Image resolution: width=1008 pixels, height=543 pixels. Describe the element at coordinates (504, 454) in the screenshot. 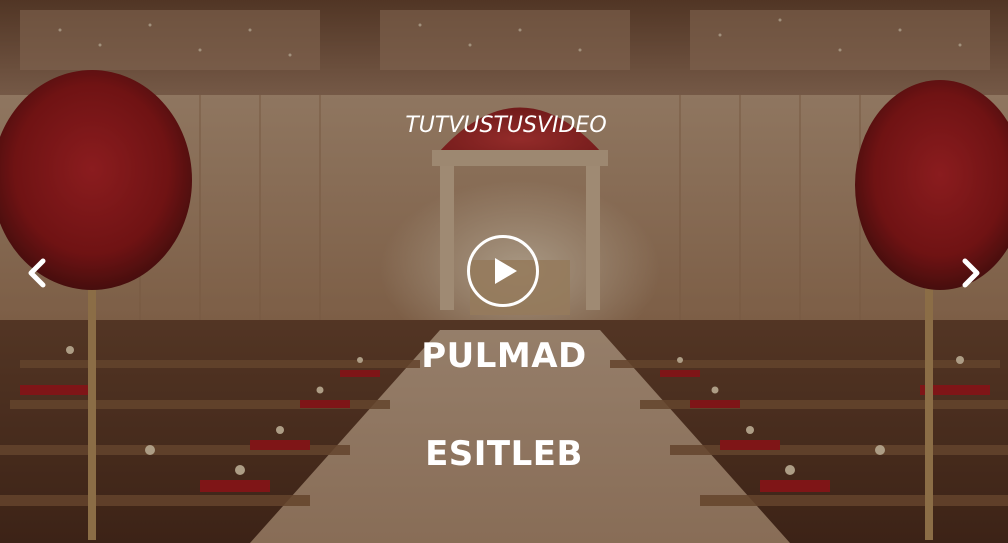

I see `slide-cta-link: ESITLEB` at that location.